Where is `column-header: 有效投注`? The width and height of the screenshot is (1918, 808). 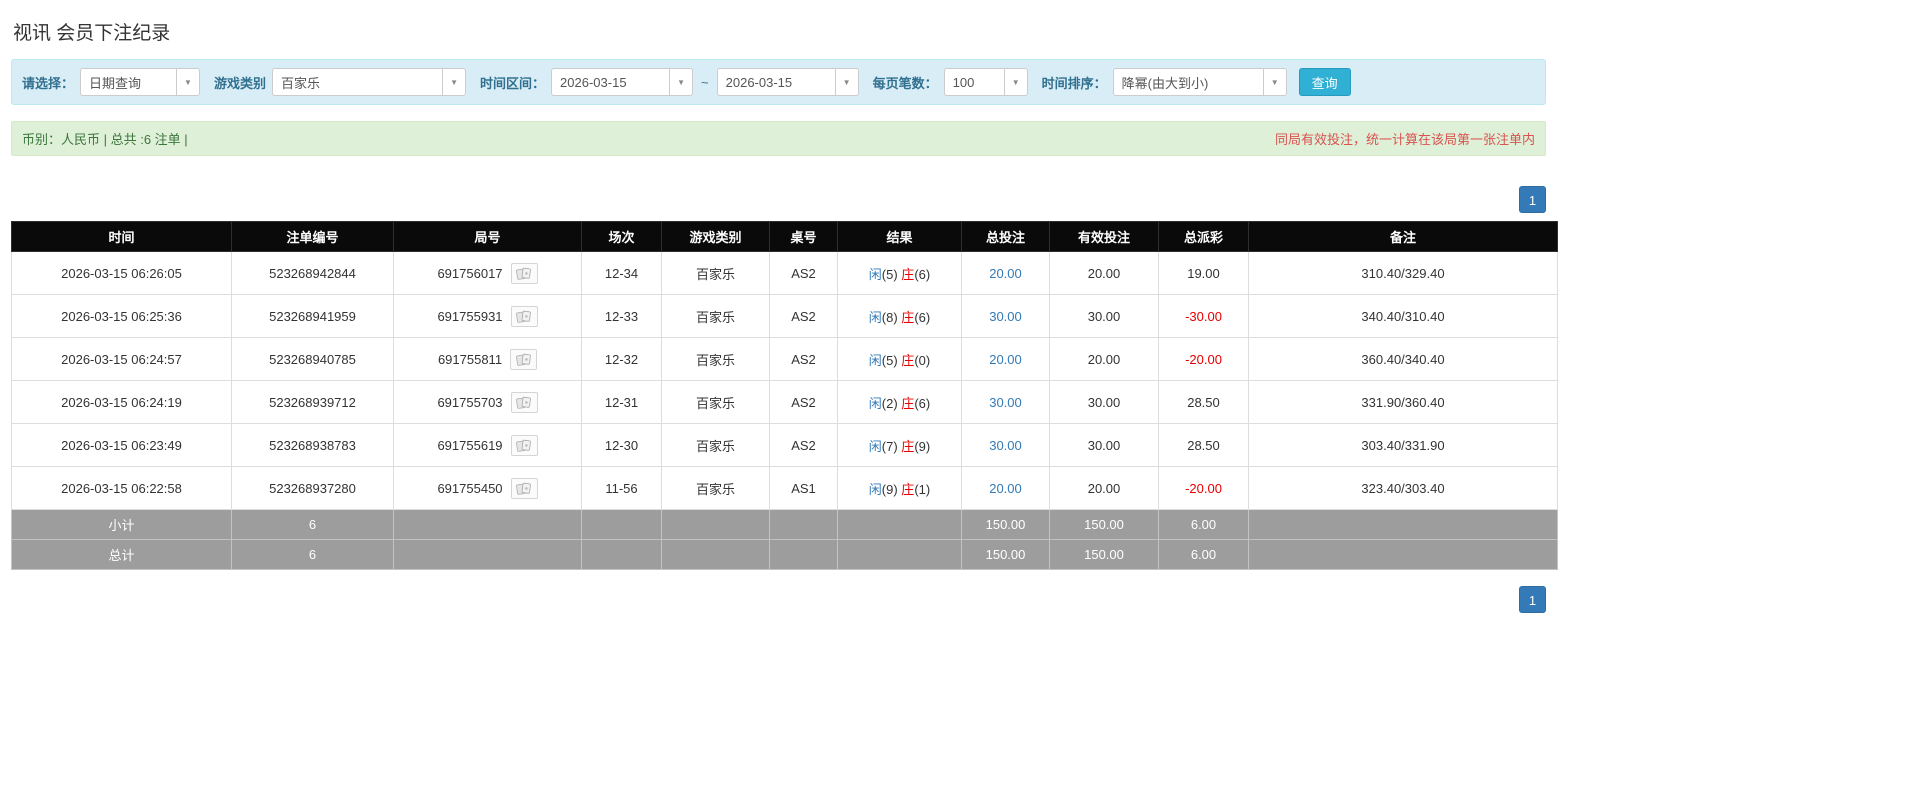
column-header: 有效投注 is located at coordinates (1104, 236).